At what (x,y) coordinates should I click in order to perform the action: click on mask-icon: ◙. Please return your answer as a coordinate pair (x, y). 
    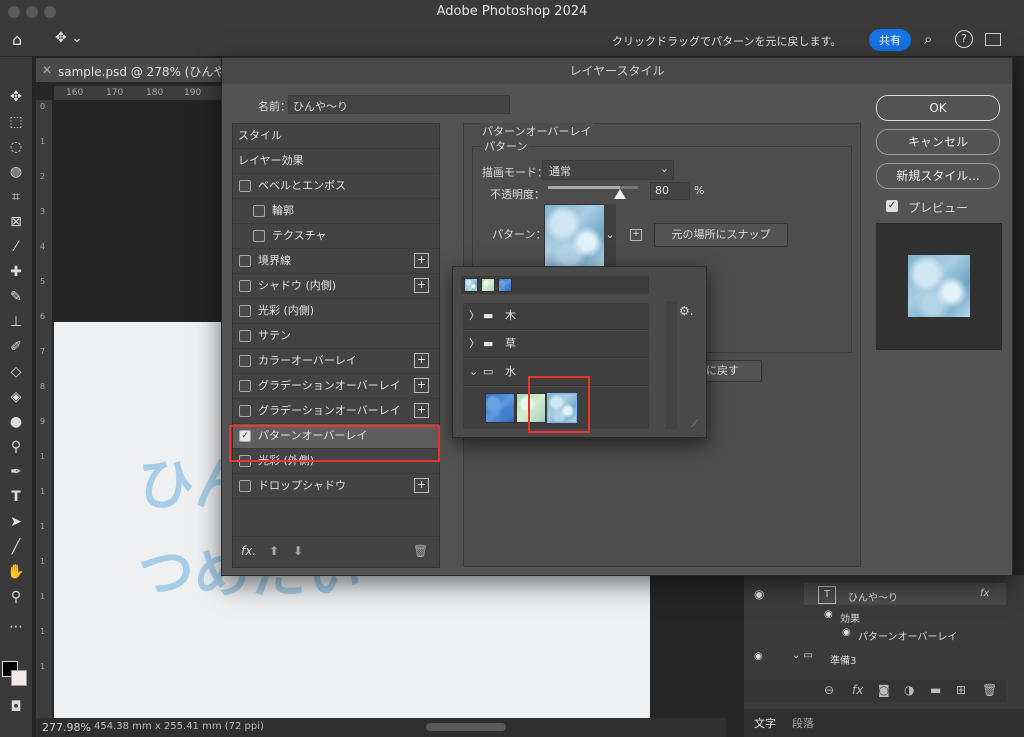
    Looking at the image, I should click on (884, 690).